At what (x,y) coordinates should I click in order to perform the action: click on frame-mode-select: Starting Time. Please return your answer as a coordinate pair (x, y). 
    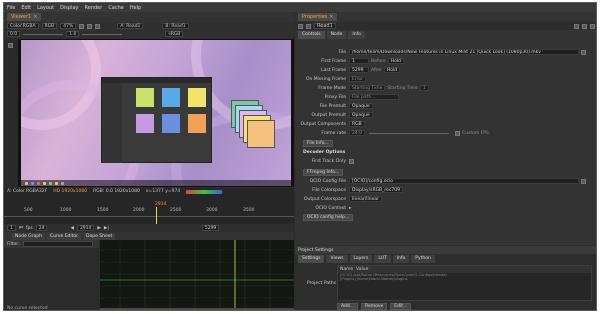
    Looking at the image, I should click on (367, 88).